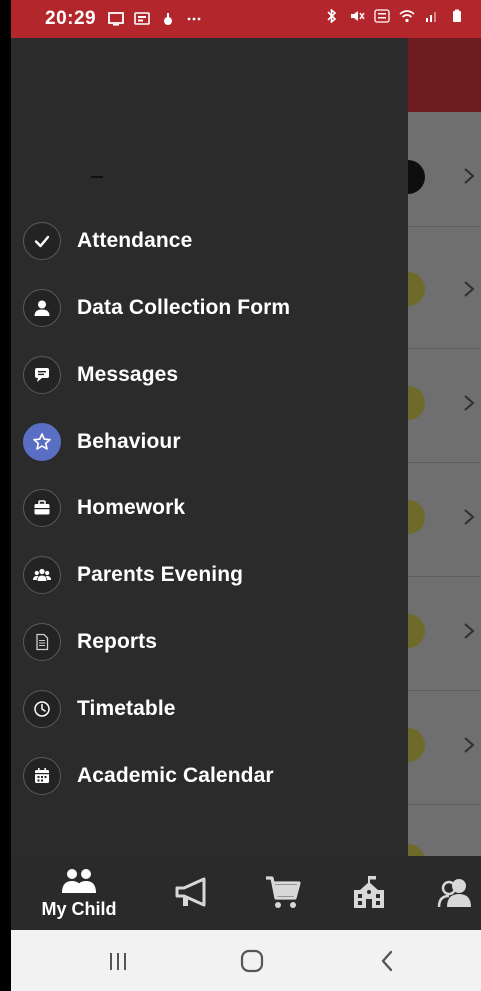 The height and width of the screenshot is (991, 481). Describe the element at coordinates (42, 776) in the screenshot. I see `calendar-icon` at that location.